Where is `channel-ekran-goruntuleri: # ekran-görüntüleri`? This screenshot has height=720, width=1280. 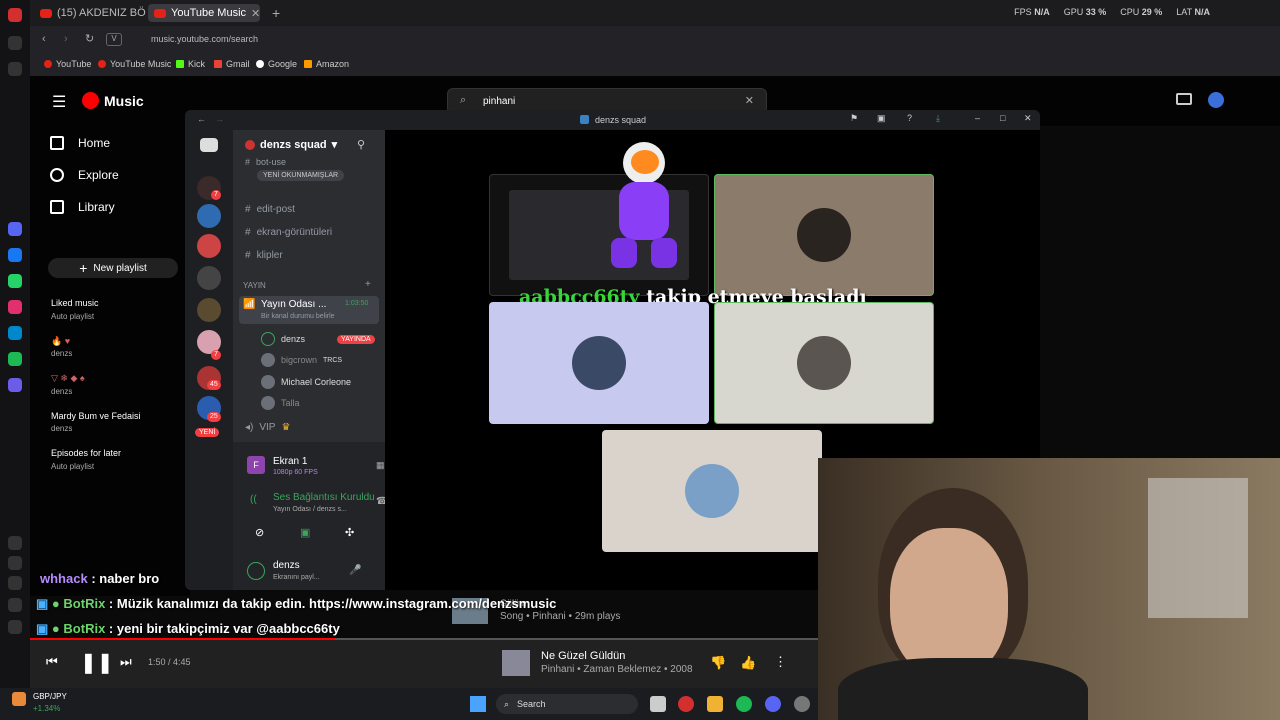 channel-ekran-goruntuleri: # ekran-görüntüleri is located at coordinates (288, 232).